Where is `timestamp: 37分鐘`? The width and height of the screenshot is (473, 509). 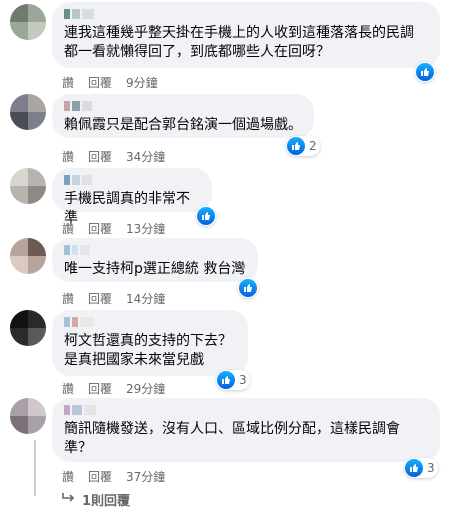
timestamp: 37分鐘 is located at coordinates (145, 476).